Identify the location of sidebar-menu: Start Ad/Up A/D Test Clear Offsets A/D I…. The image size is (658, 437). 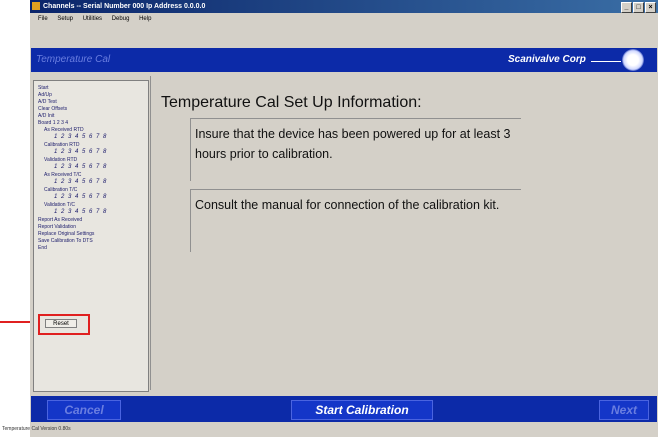
(91, 236).